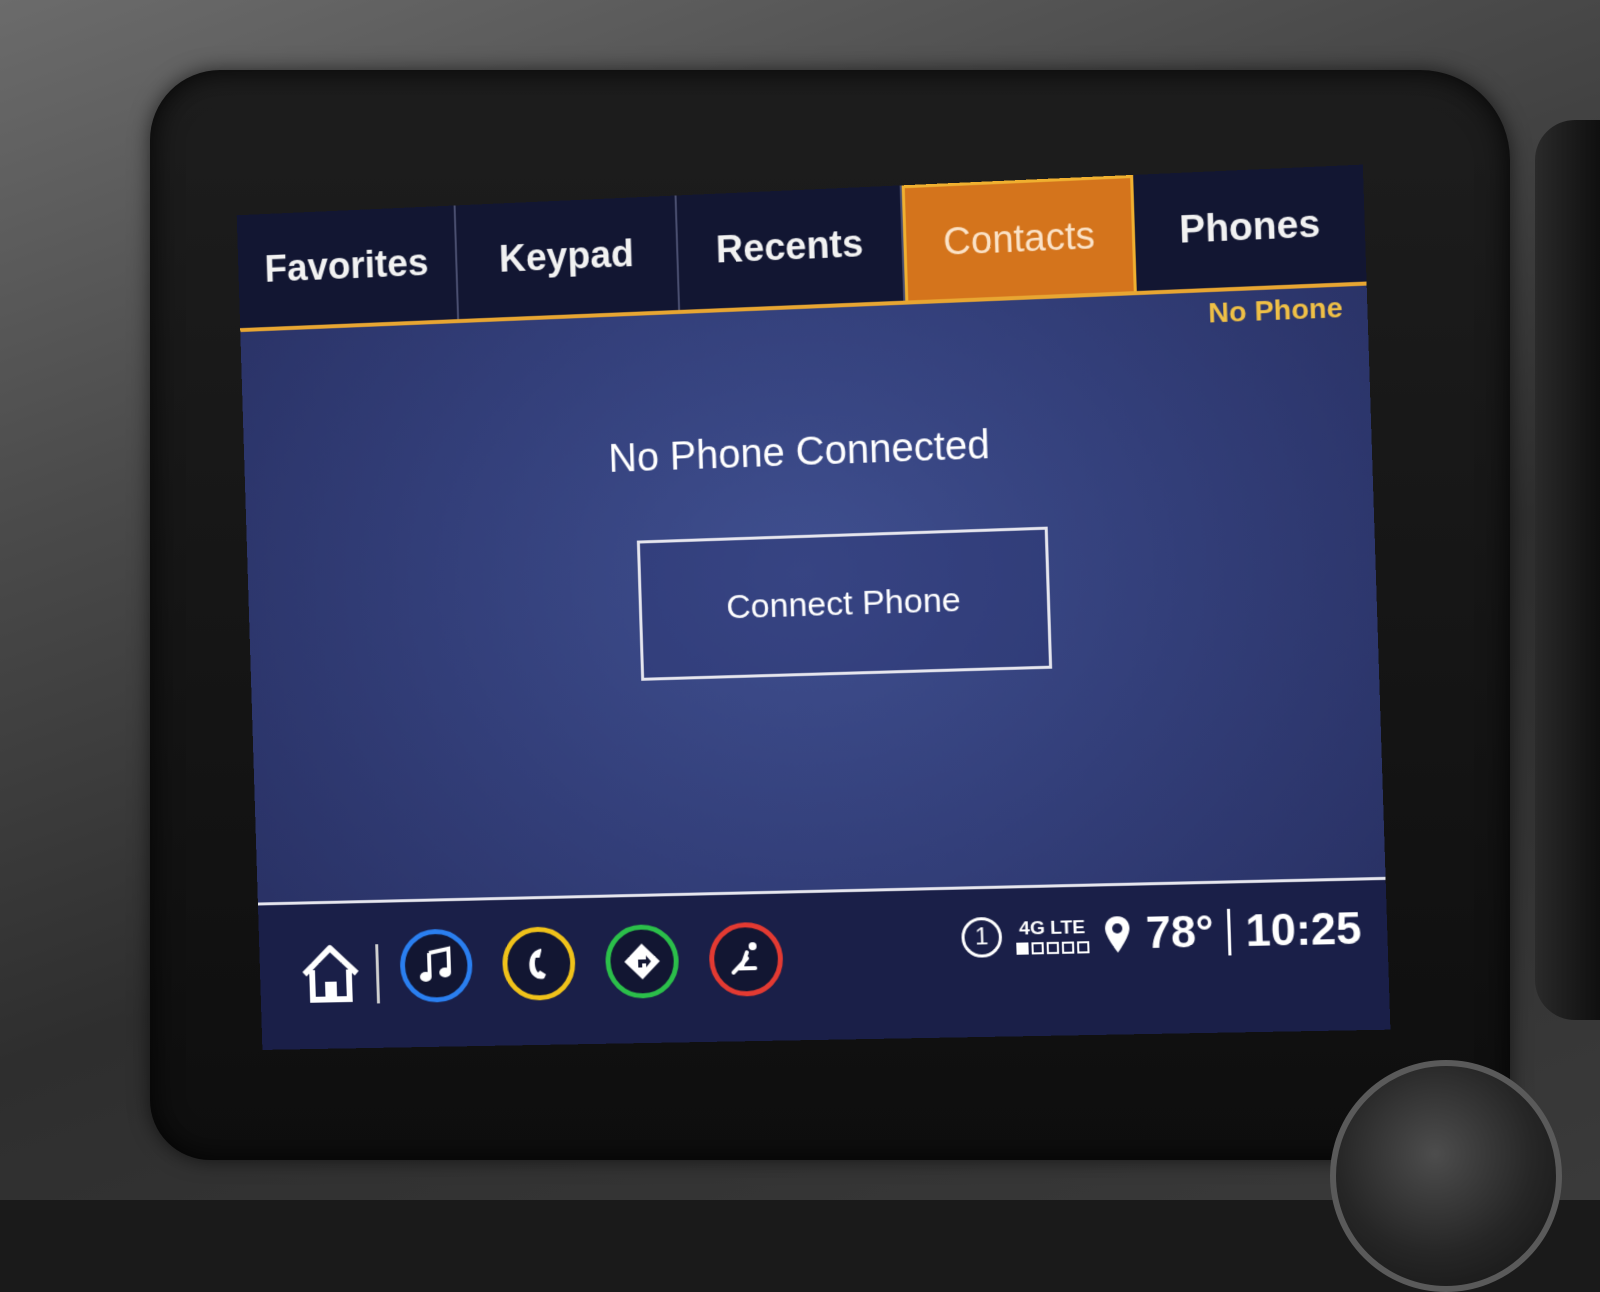 This screenshot has width=1600, height=1292. What do you see at coordinates (436, 965) in the screenshot?
I see `music-icon` at bounding box center [436, 965].